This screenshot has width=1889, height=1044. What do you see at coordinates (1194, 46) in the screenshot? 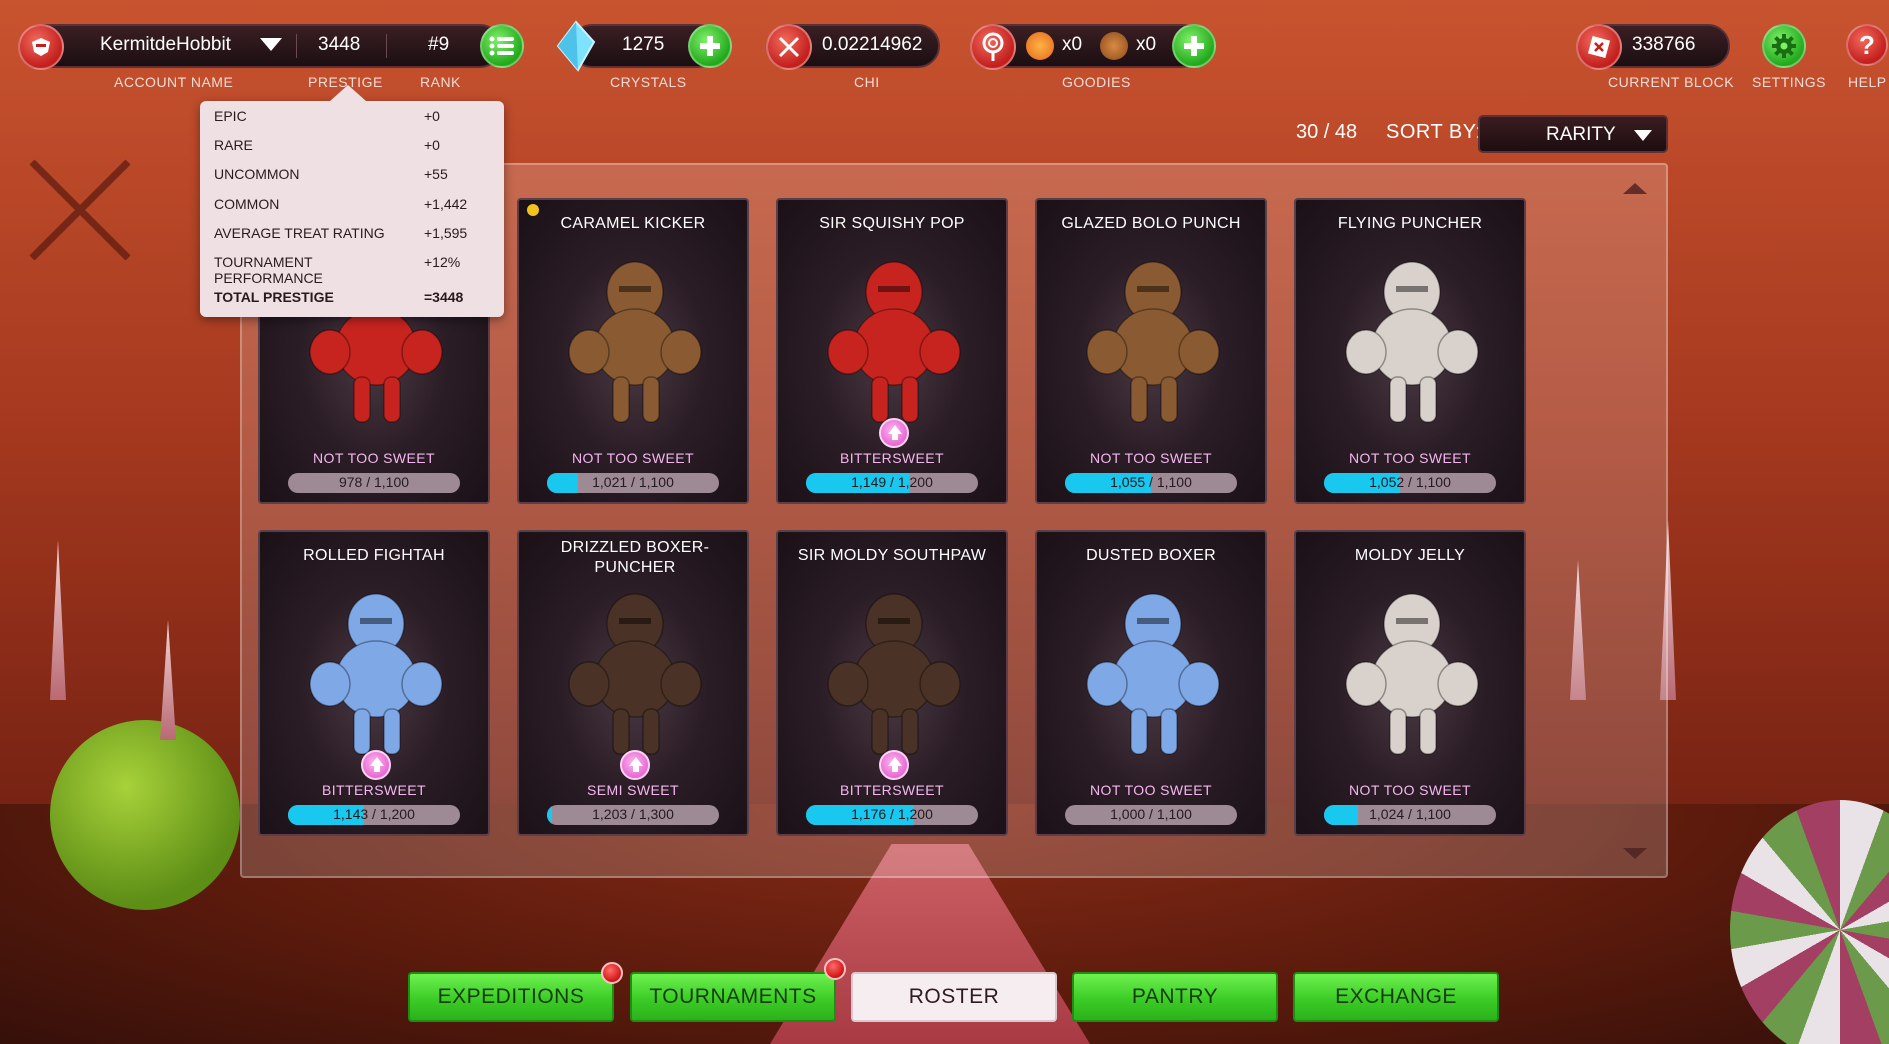
I see `add-goodies-button` at bounding box center [1194, 46].